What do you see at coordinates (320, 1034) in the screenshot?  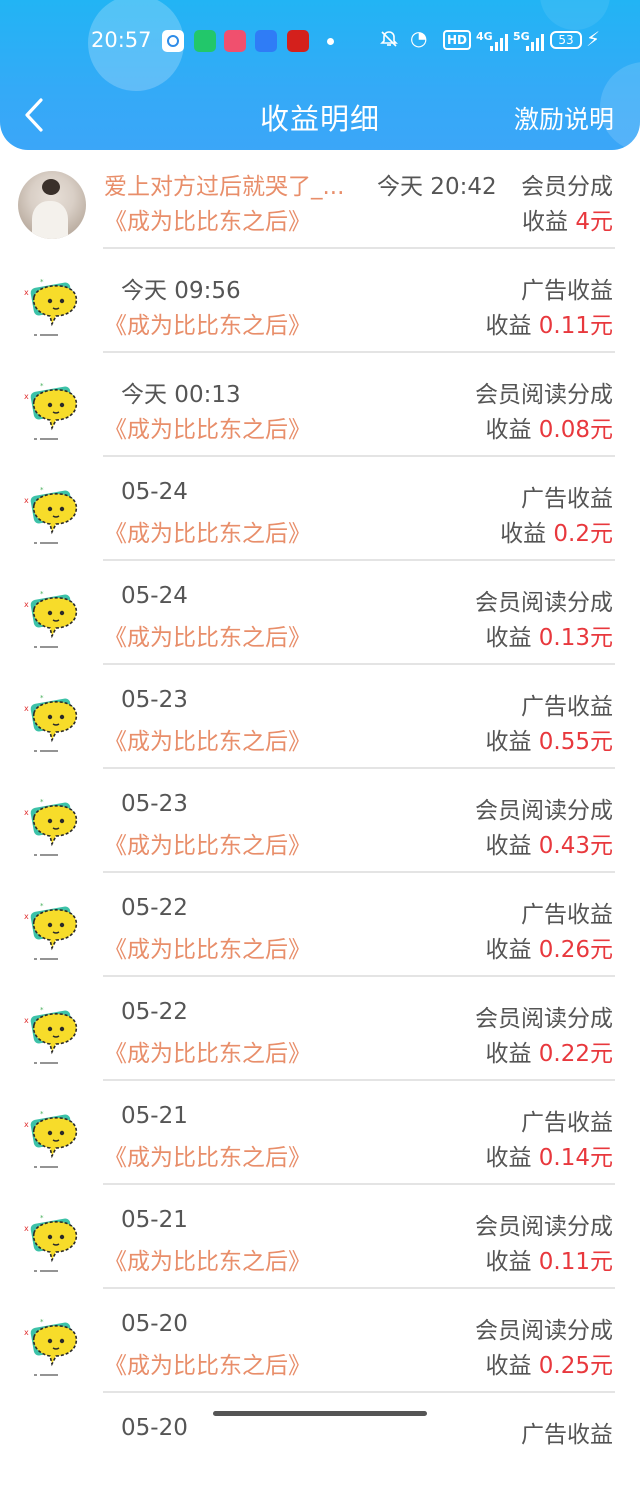 I see `earnings-row: x * 05-22 会员阅读分成 《成为比比东之后》 收益 0.22元` at bounding box center [320, 1034].